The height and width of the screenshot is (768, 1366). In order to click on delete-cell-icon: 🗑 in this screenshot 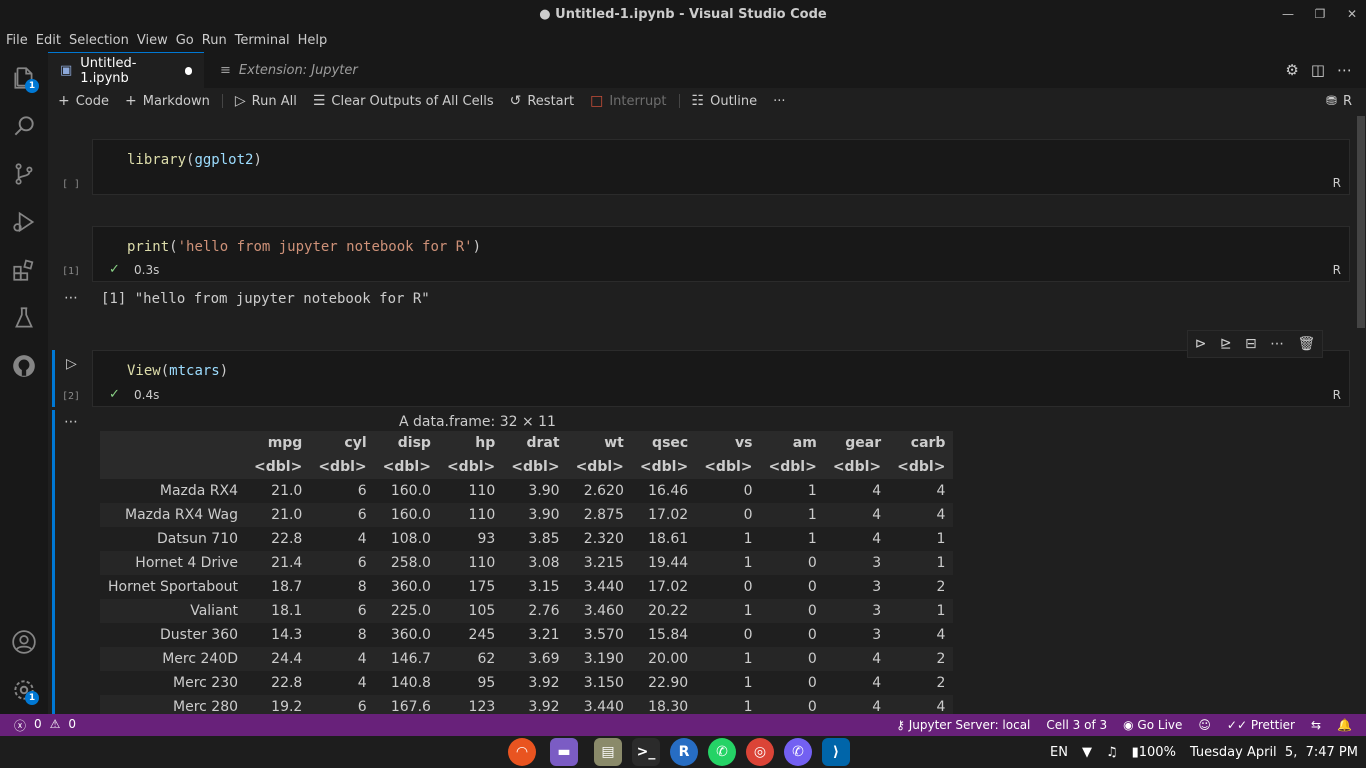, I will do `click(1306, 344)`.